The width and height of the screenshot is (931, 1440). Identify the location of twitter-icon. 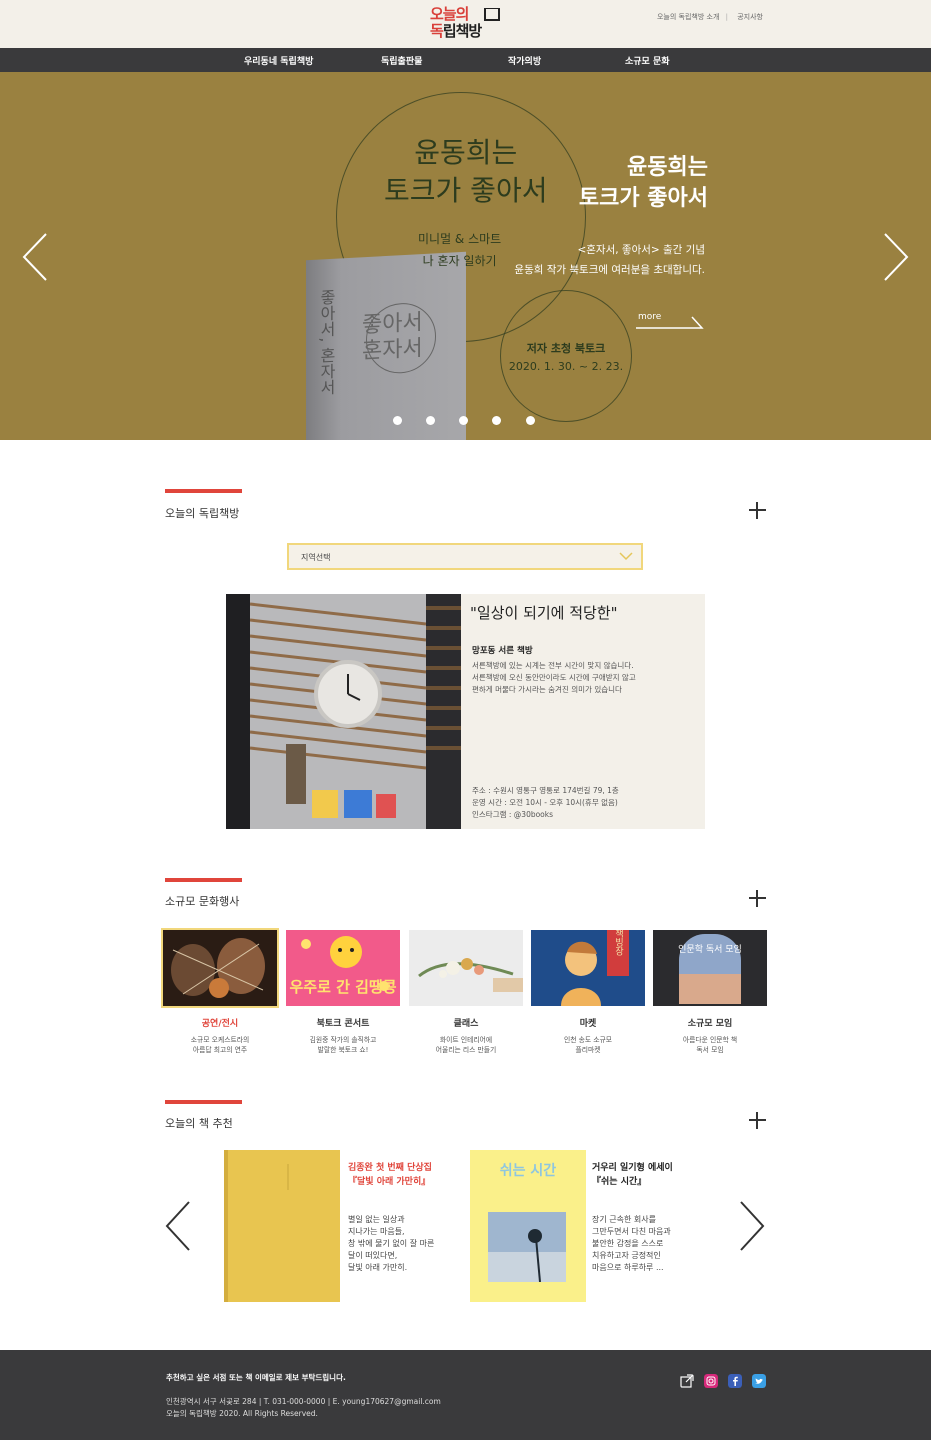
(759, 1381).